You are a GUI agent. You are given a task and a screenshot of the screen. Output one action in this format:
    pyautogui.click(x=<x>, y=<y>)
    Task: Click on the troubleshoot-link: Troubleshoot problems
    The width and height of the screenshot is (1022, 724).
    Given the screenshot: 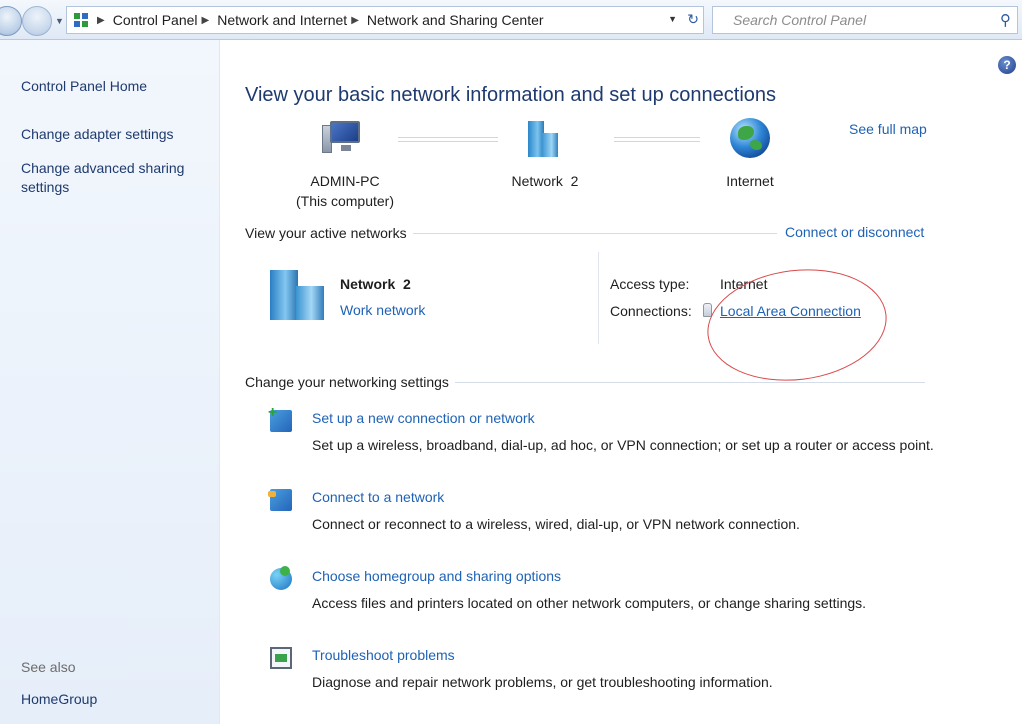 What is the action you would take?
    pyautogui.click(x=383, y=655)
    